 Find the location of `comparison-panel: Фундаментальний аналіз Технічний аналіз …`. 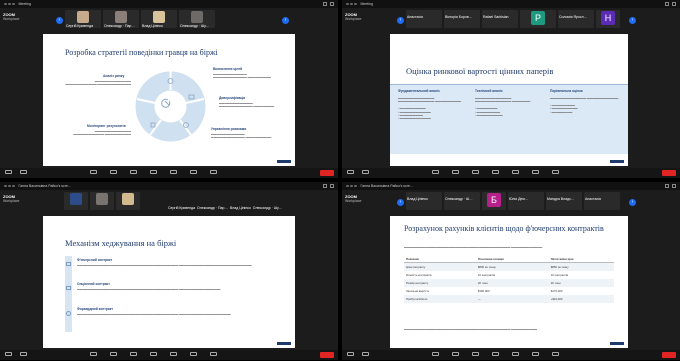

comparison-panel: Фундаментальний аналіз Технічний аналіз … is located at coordinates (509, 119).